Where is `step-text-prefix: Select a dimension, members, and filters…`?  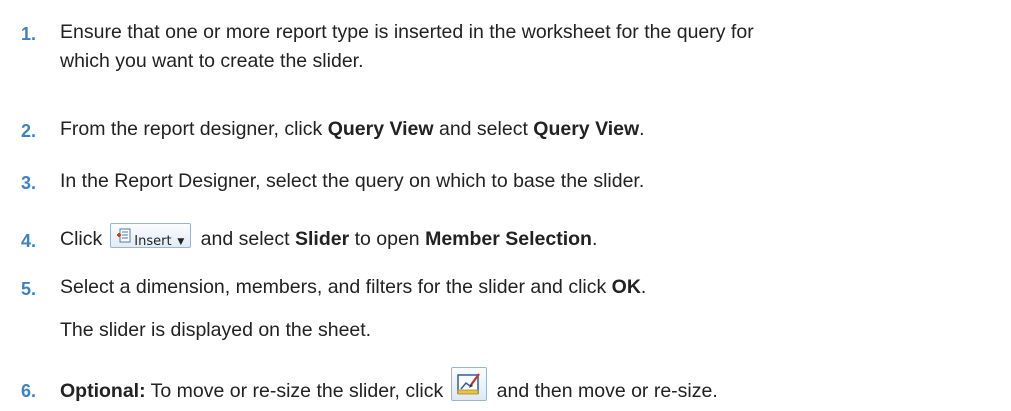
step-text-prefix: Select a dimension, members, and filters… is located at coordinates (336, 287).